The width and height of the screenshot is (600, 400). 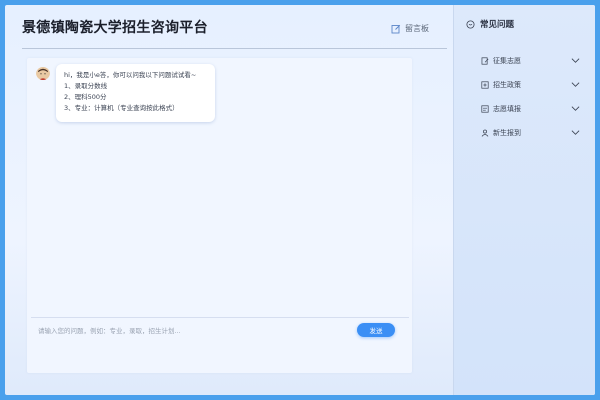 I want to click on faq-item-admission-policy: 招生政策, so click(x=524, y=85).